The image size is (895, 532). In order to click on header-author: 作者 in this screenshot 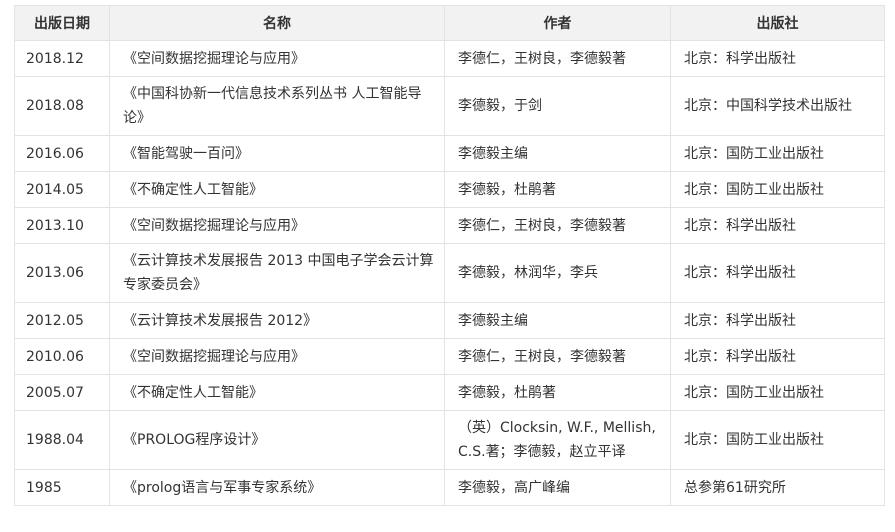, I will do `click(557, 23)`.